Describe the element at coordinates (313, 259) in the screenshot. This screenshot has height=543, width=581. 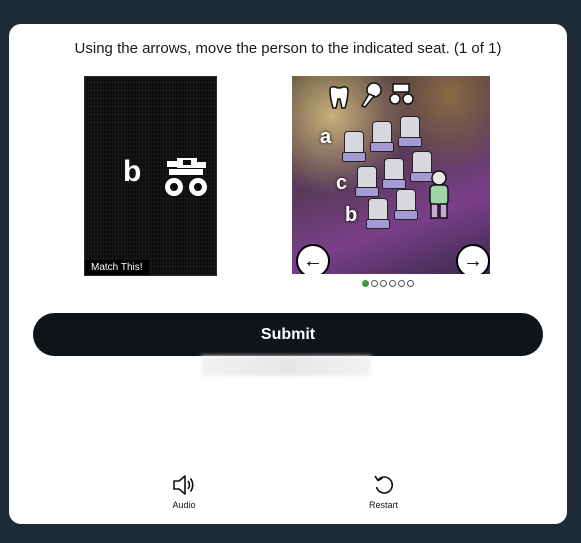
I see `previous-arrow-button: ←` at that location.